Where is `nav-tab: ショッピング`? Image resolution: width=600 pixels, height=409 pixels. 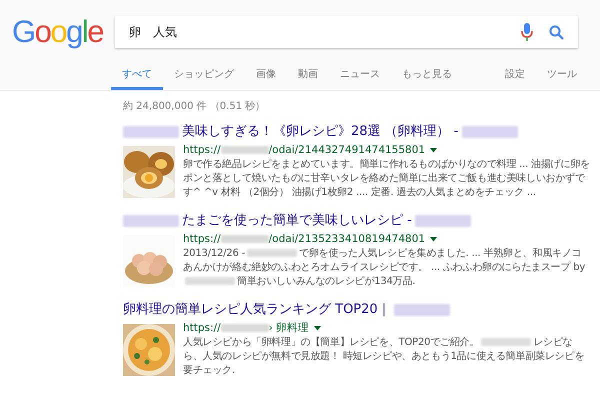
nav-tab: ショッピング is located at coordinates (204, 77).